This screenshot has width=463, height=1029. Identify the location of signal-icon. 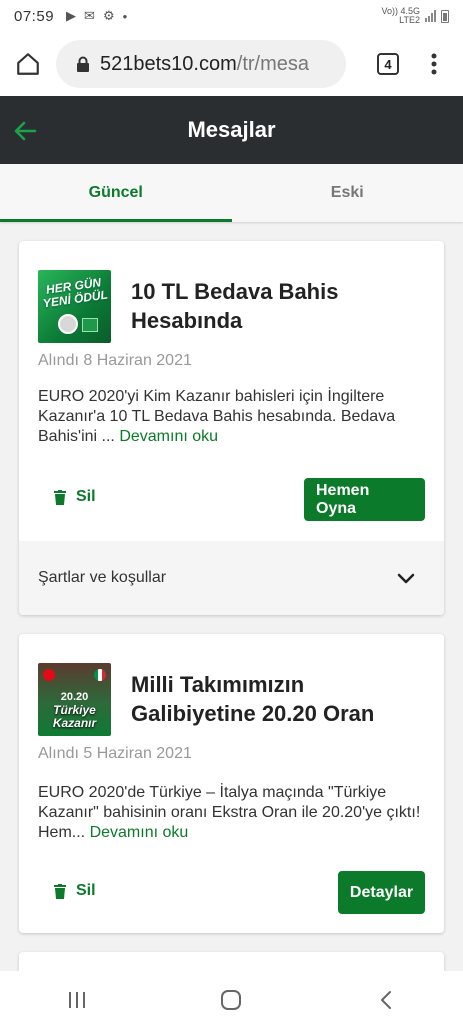
(430, 16).